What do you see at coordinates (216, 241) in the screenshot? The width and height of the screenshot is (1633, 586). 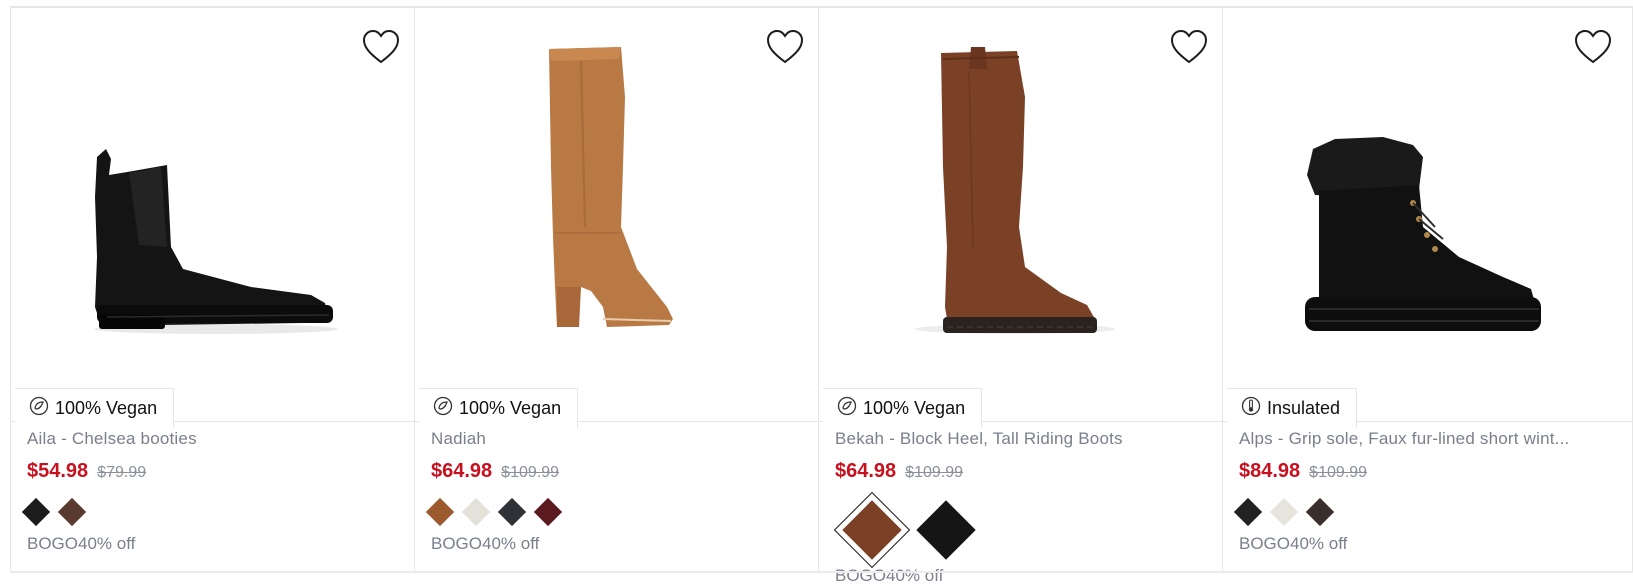 I see `chelsea-boot-image` at bounding box center [216, 241].